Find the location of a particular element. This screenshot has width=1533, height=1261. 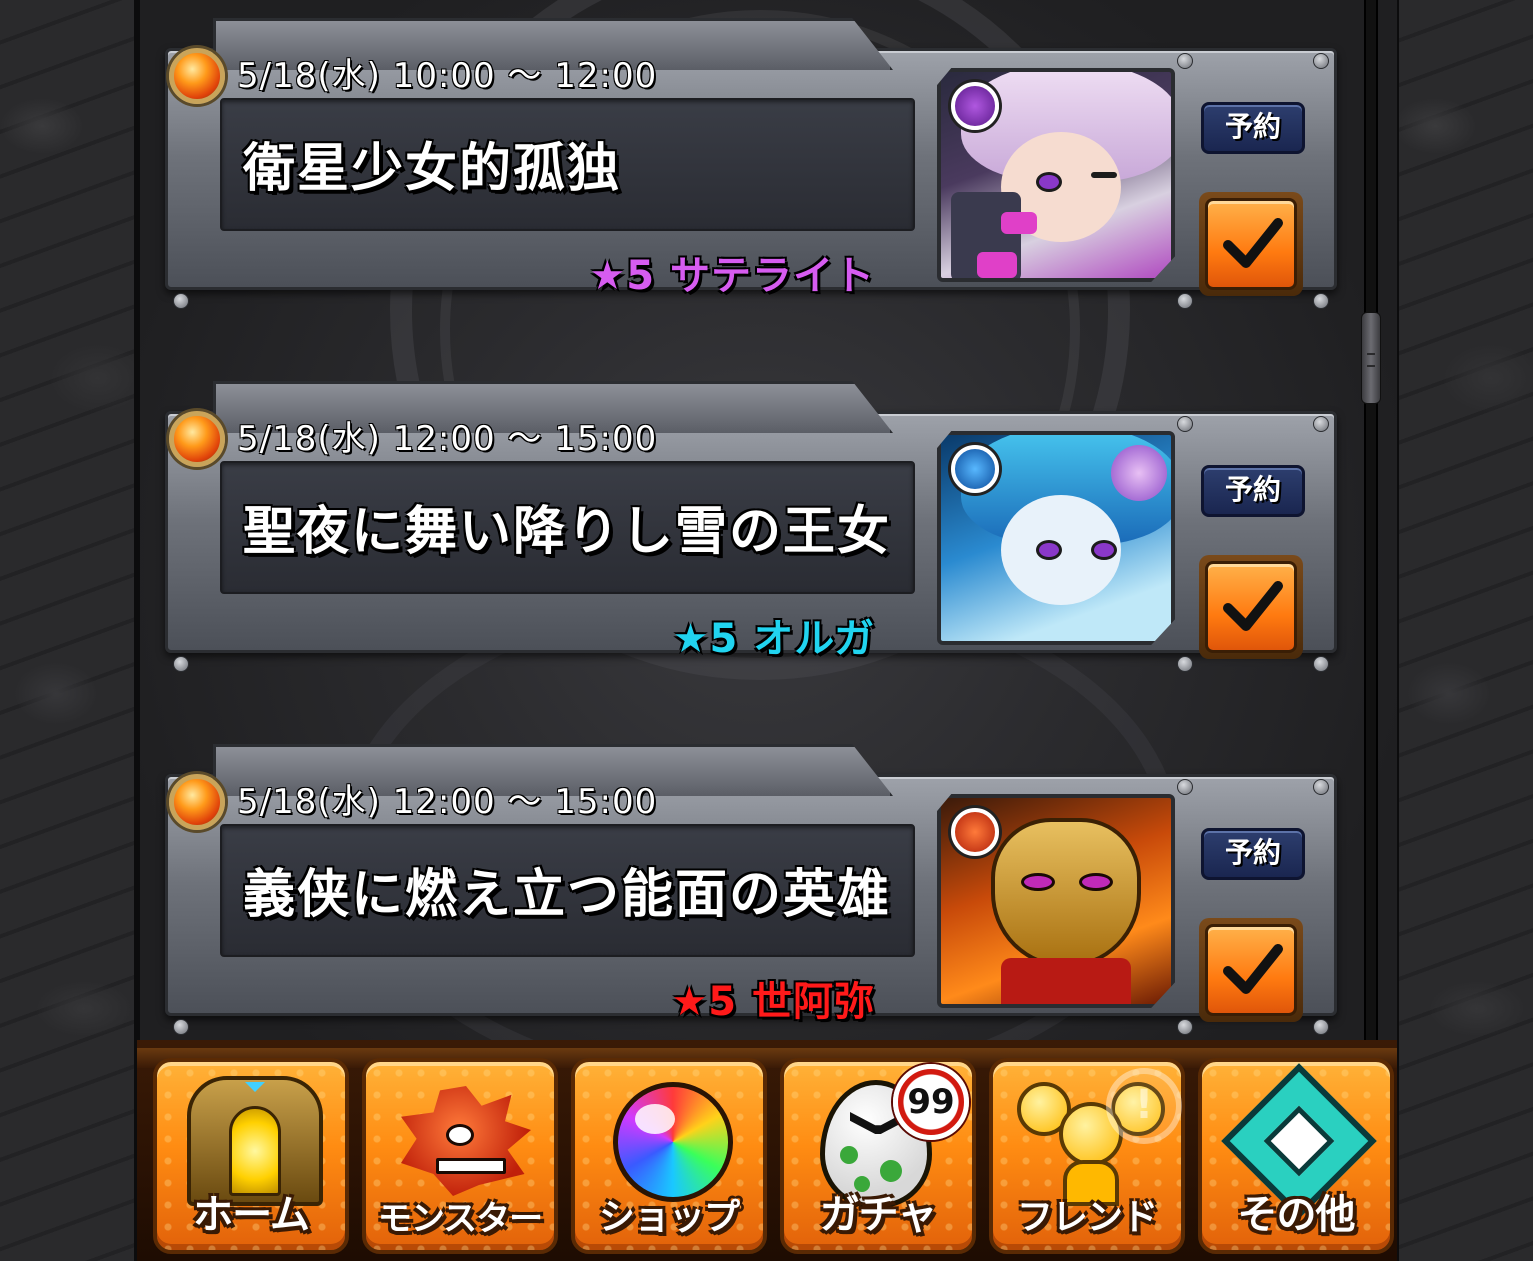

nav-other-button: その他 is located at coordinates (1296, 1156).